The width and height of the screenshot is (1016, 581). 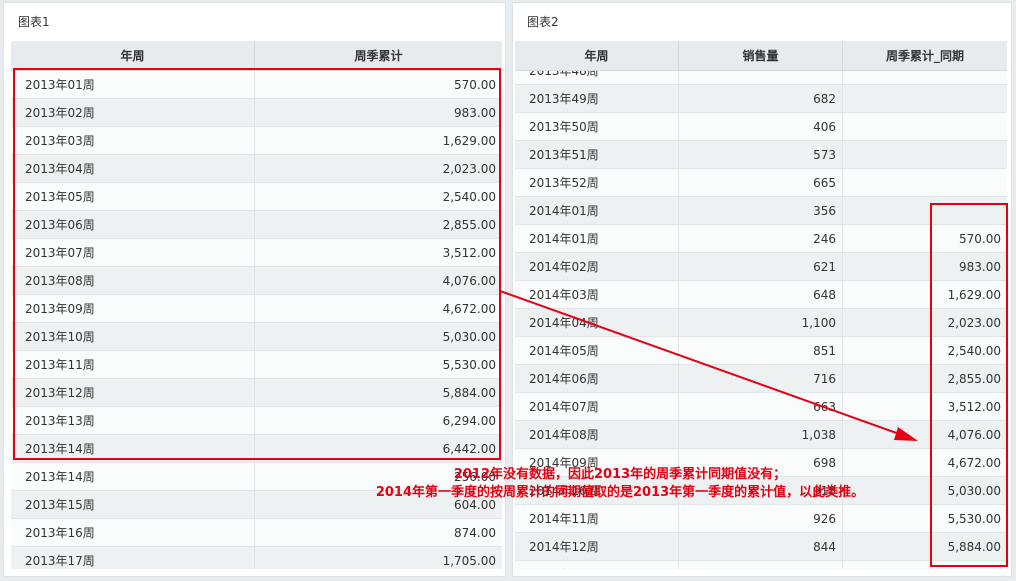 What do you see at coordinates (761, 99) in the screenshot?
I see `table-row: 2013年49周 682` at bounding box center [761, 99].